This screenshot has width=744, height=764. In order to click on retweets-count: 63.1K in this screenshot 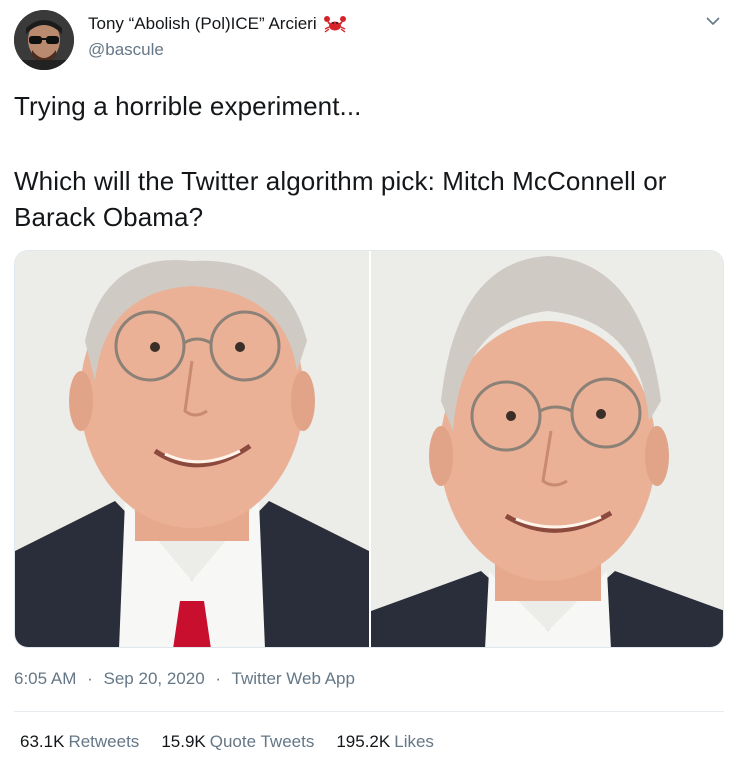, I will do `click(42, 741)`.